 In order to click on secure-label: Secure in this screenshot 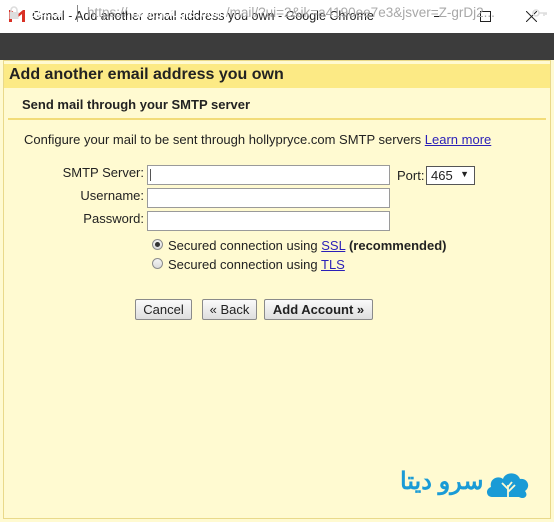, I will do `click(49, 12)`.